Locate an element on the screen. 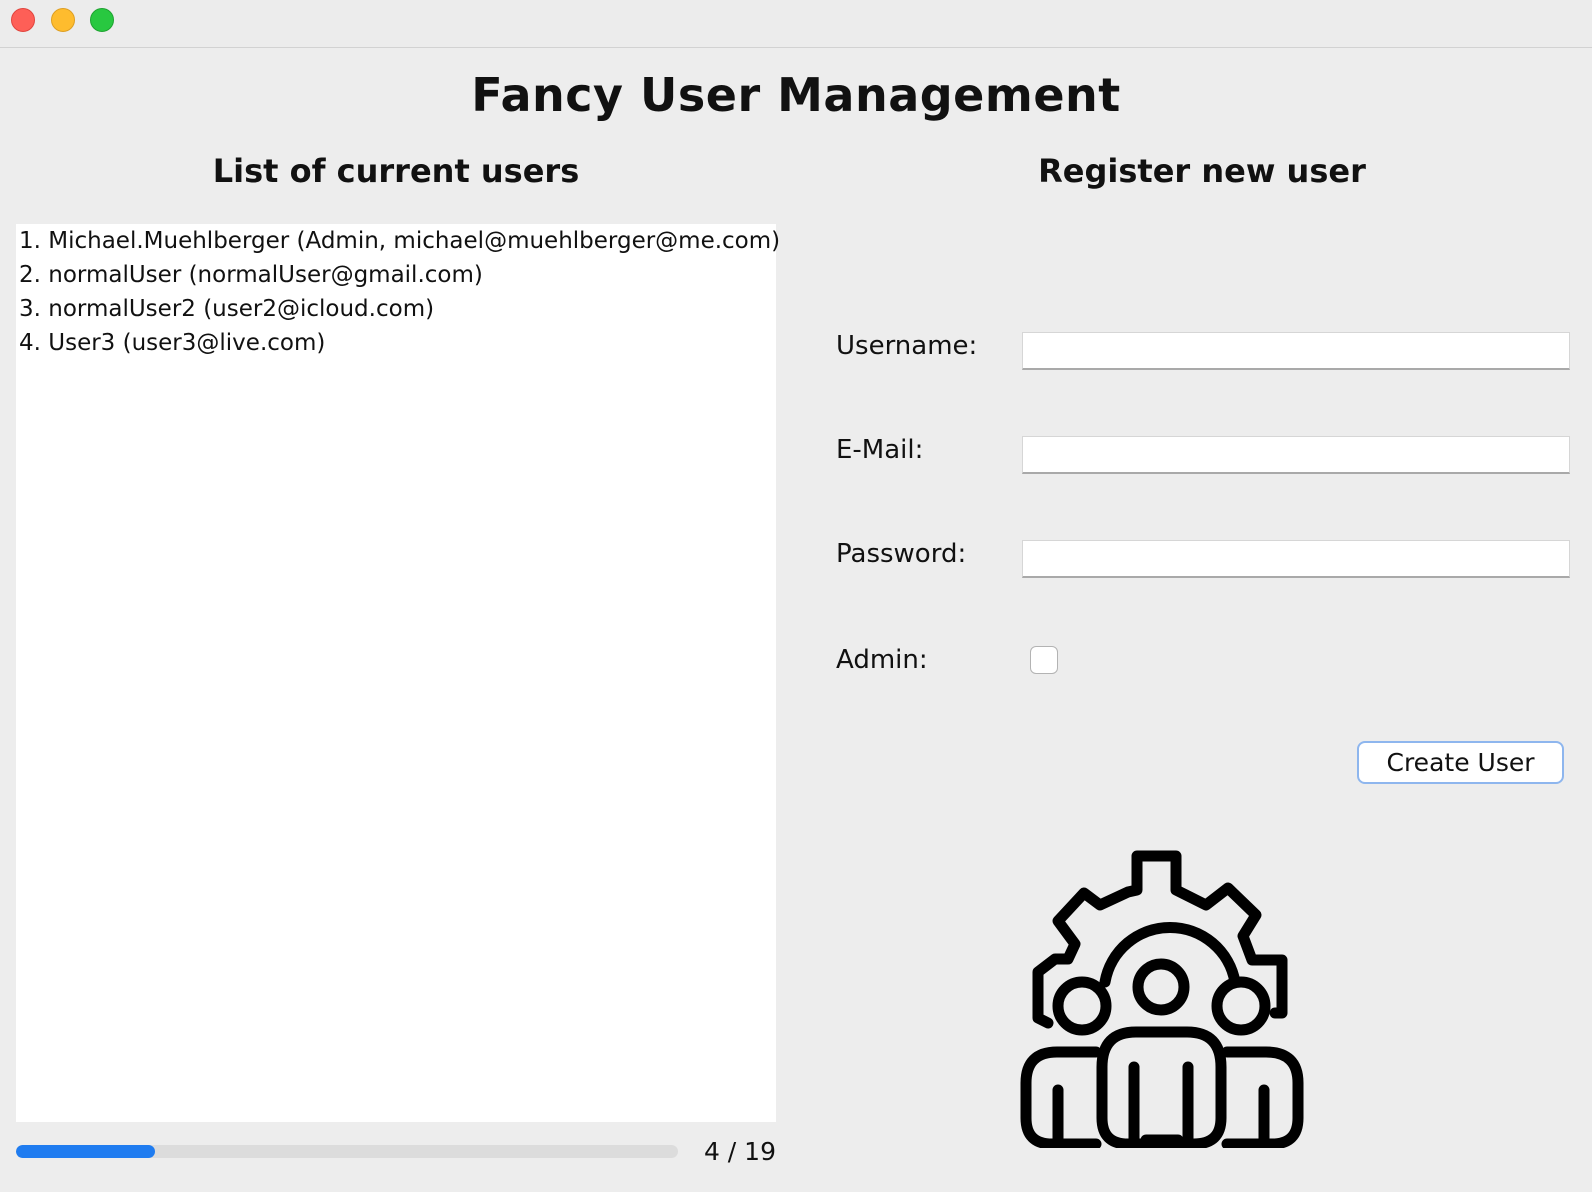 This screenshot has height=1192, width=1592. team-gear-icon is located at coordinates (1162, 999).